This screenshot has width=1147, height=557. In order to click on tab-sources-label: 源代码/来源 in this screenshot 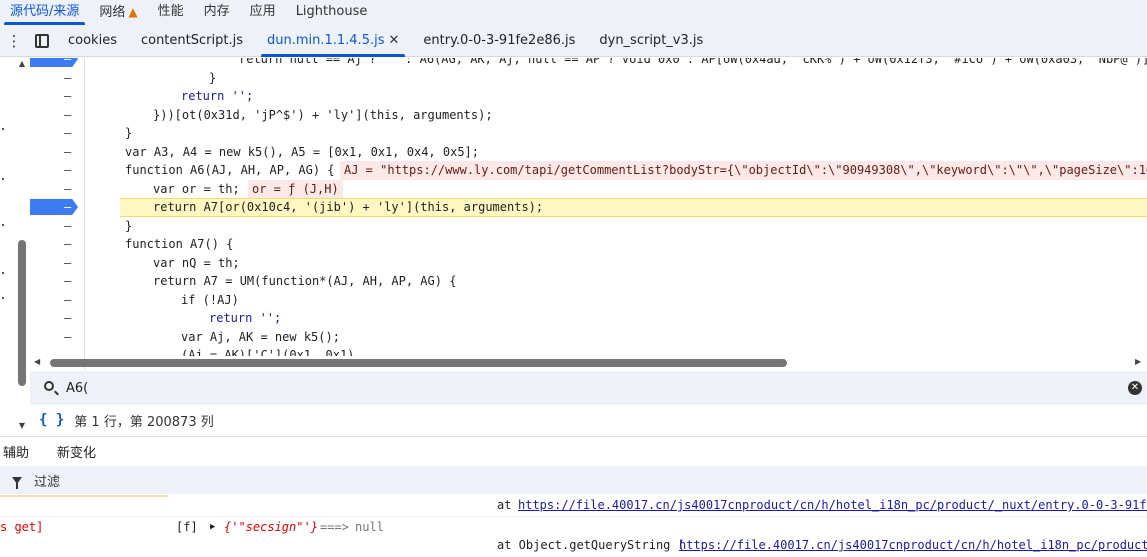, I will do `click(45, 11)`.